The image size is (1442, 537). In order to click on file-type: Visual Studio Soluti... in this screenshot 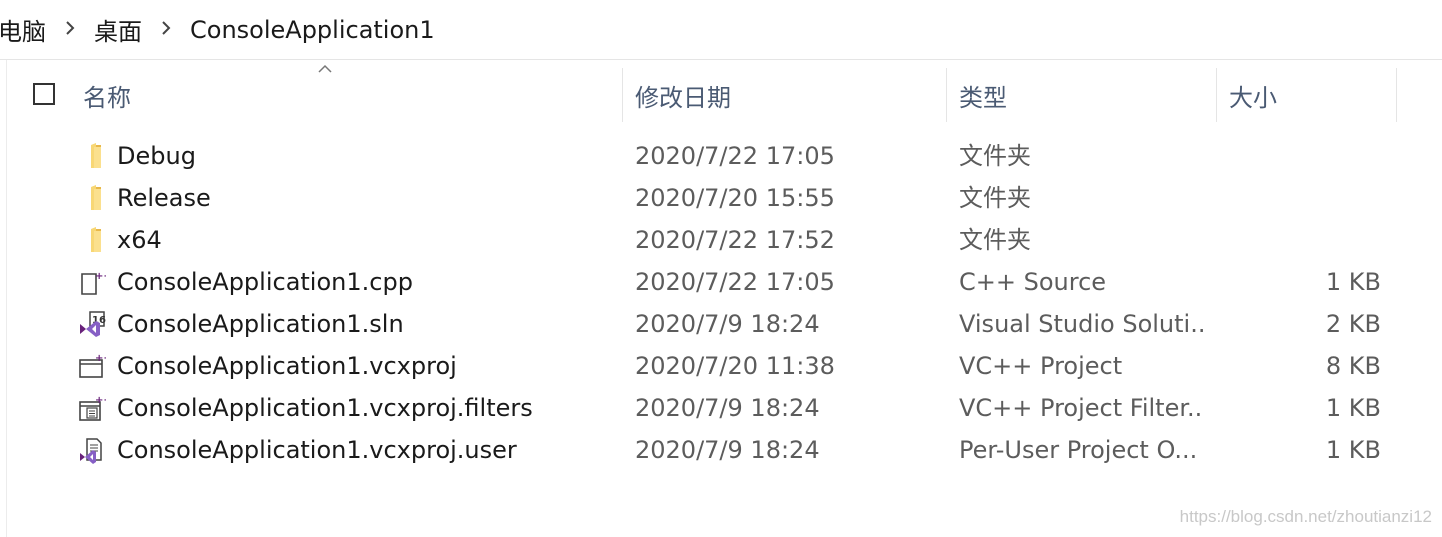, I will do `click(1081, 324)`.